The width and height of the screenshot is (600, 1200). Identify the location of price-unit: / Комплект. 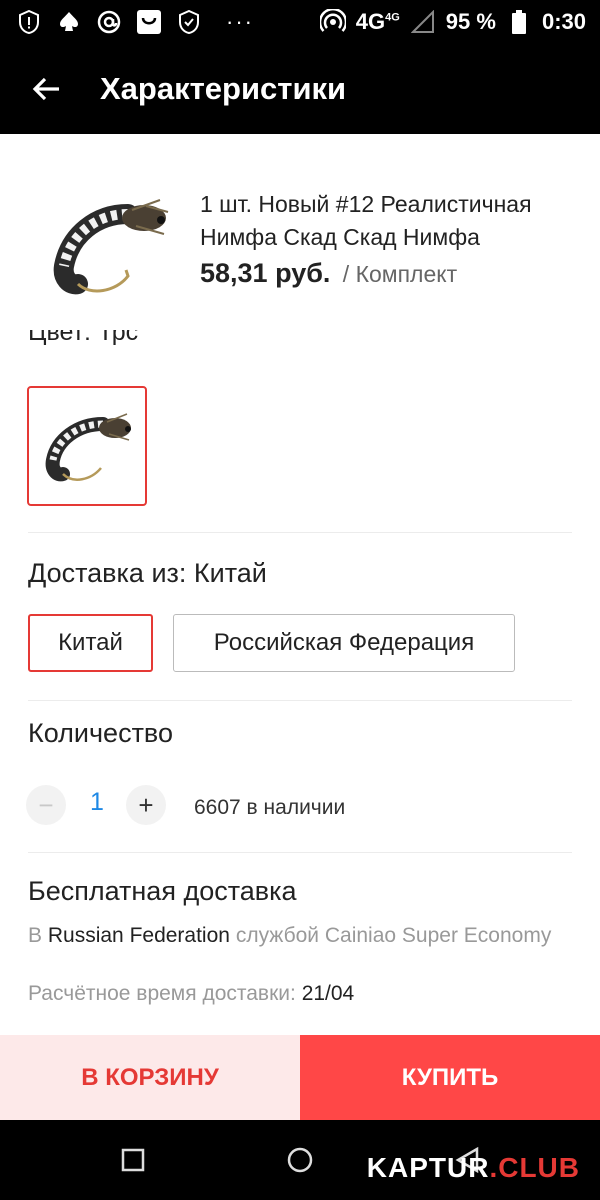
(400, 274).